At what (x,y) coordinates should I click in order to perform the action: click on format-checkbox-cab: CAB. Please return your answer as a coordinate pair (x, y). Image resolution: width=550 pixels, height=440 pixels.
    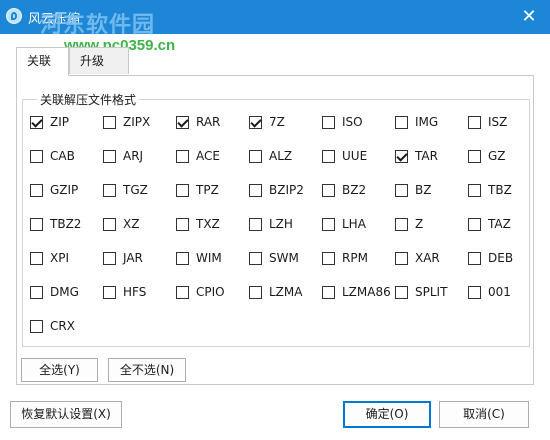
    Looking at the image, I should click on (52, 156).